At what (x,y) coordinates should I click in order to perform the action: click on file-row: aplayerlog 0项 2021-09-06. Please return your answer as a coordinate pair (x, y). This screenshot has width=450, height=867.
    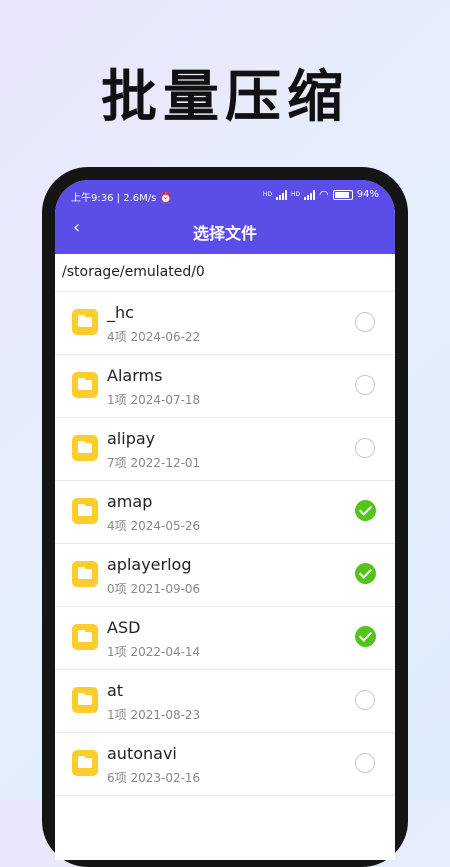
    Looking at the image, I should click on (225, 575).